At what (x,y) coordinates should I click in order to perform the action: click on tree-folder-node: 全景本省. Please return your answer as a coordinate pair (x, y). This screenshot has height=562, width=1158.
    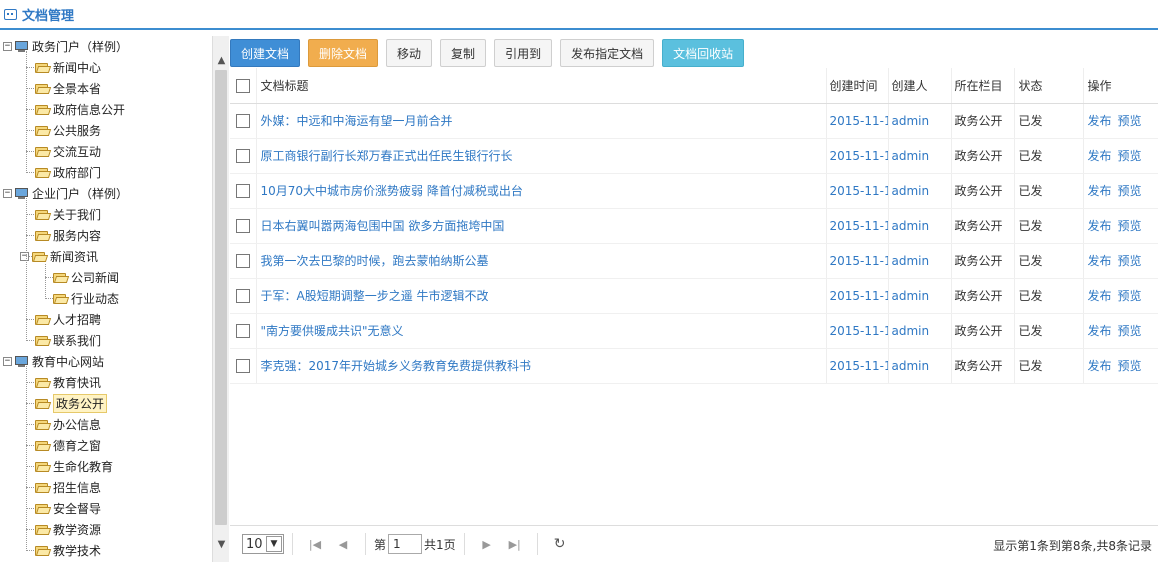
    Looking at the image, I should click on (68, 88).